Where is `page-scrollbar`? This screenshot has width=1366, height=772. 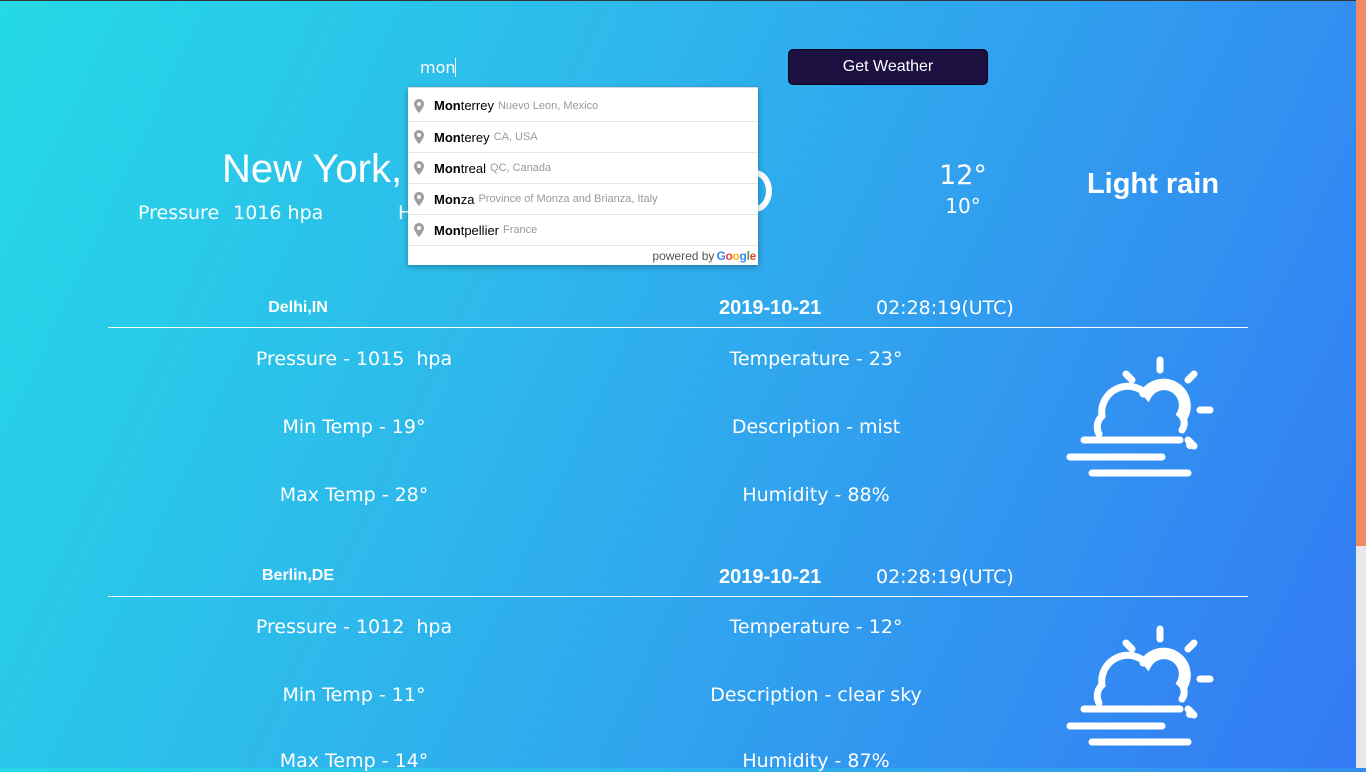 page-scrollbar is located at coordinates (1361, 384).